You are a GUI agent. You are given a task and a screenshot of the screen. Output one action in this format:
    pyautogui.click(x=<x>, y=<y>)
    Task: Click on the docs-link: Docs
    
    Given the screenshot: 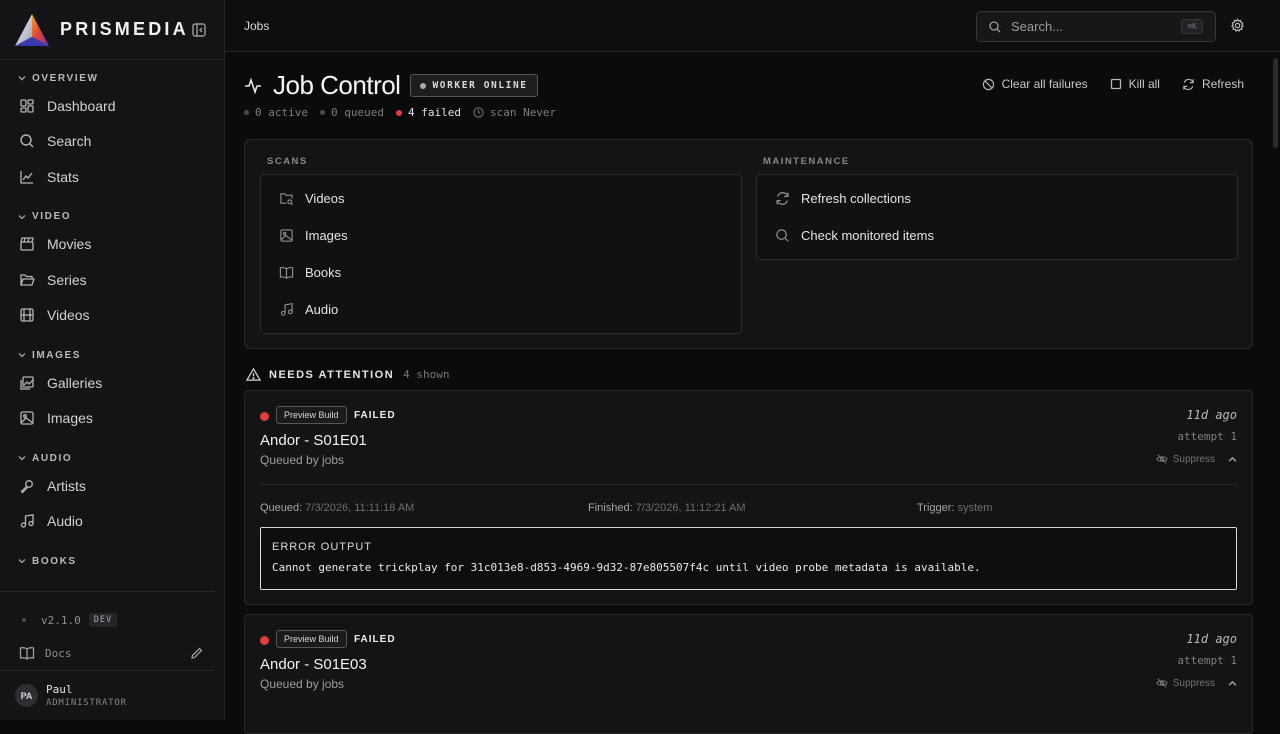 What is the action you would take?
    pyautogui.click(x=112, y=653)
    